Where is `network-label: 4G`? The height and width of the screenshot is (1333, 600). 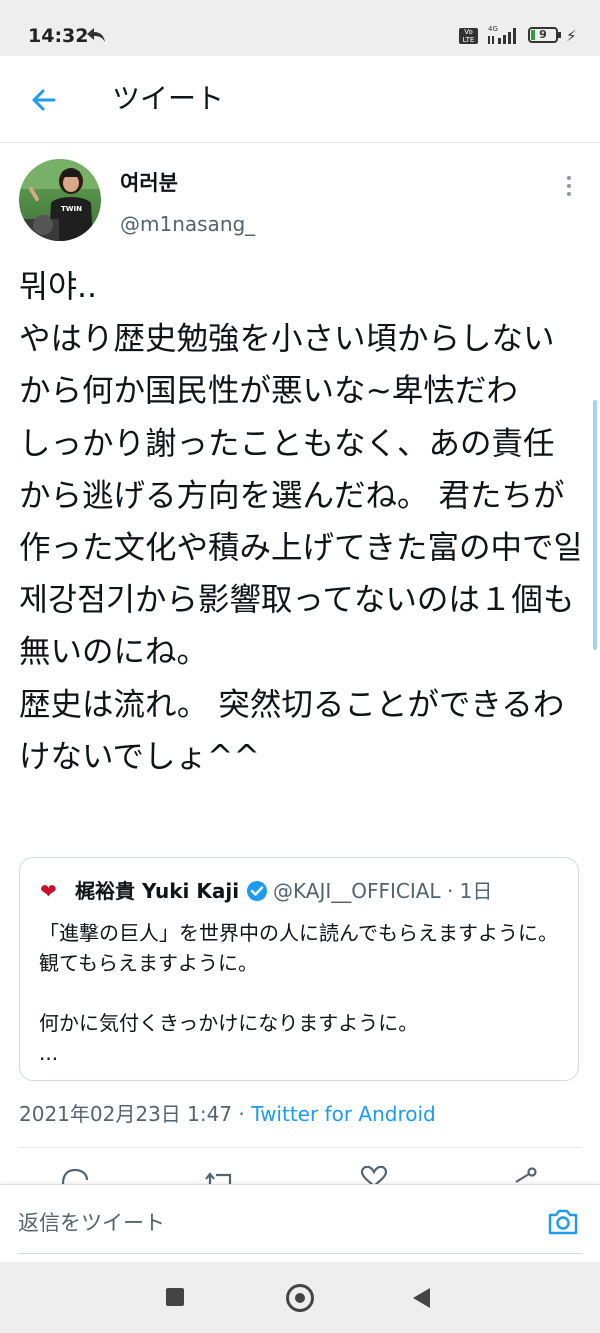 network-label: 4G is located at coordinates (493, 29).